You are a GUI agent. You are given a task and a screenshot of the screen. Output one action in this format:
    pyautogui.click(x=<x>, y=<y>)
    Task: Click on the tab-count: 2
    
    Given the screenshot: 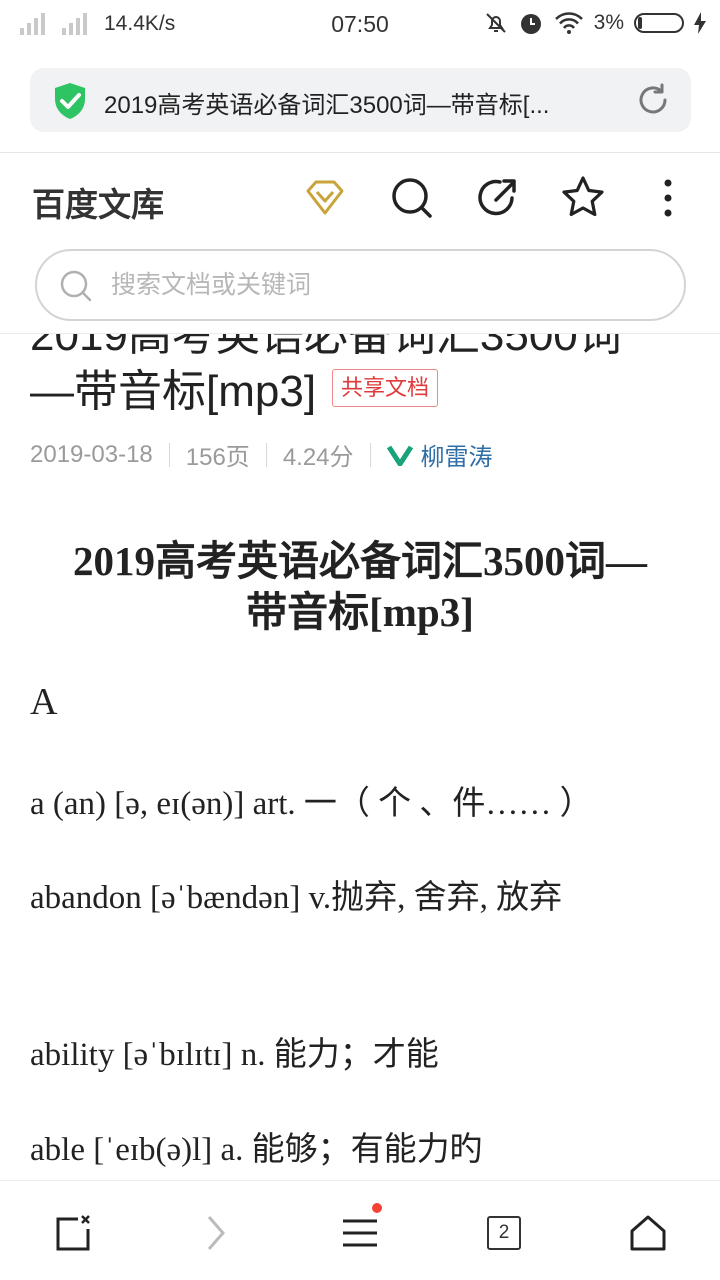 What is the action you would take?
    pyautogui.click(x=504, y=1233)
    